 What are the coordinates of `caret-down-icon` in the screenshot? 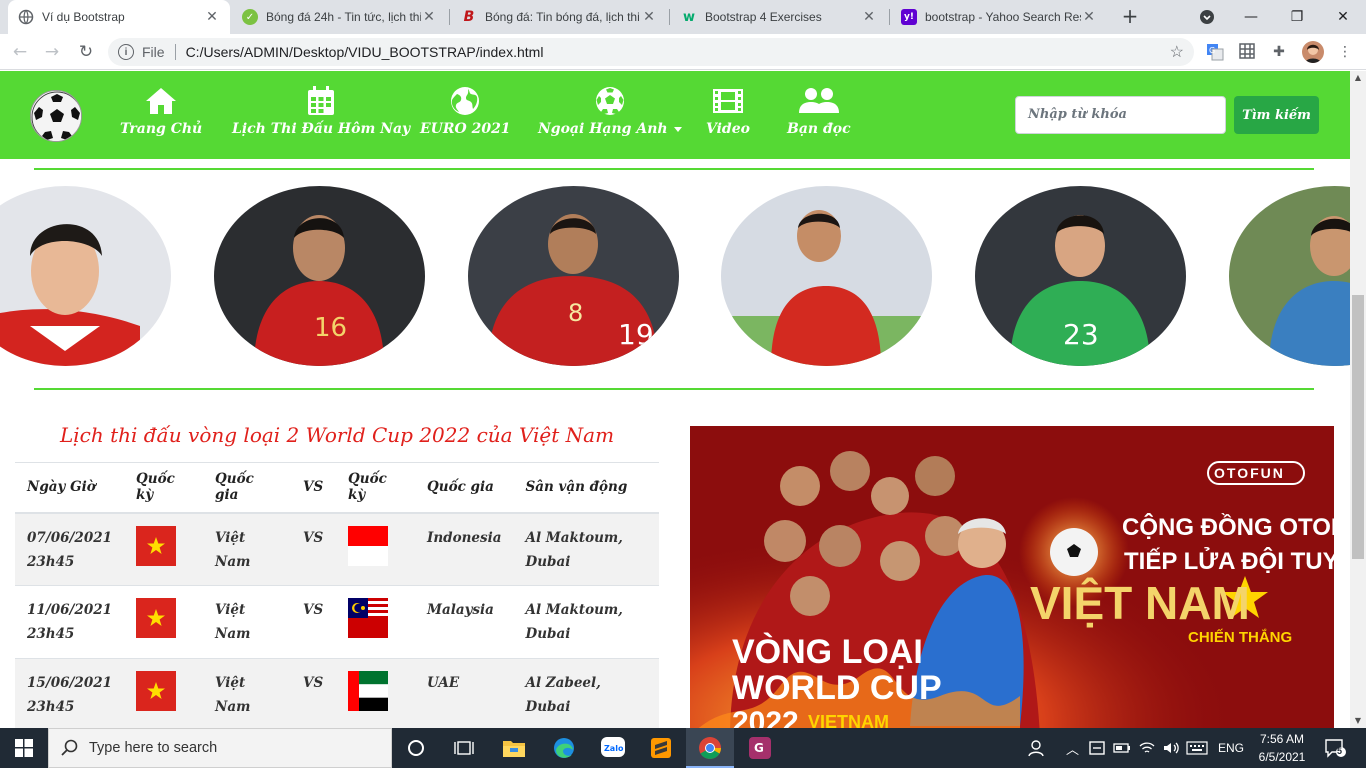 It's located at (677, 129).